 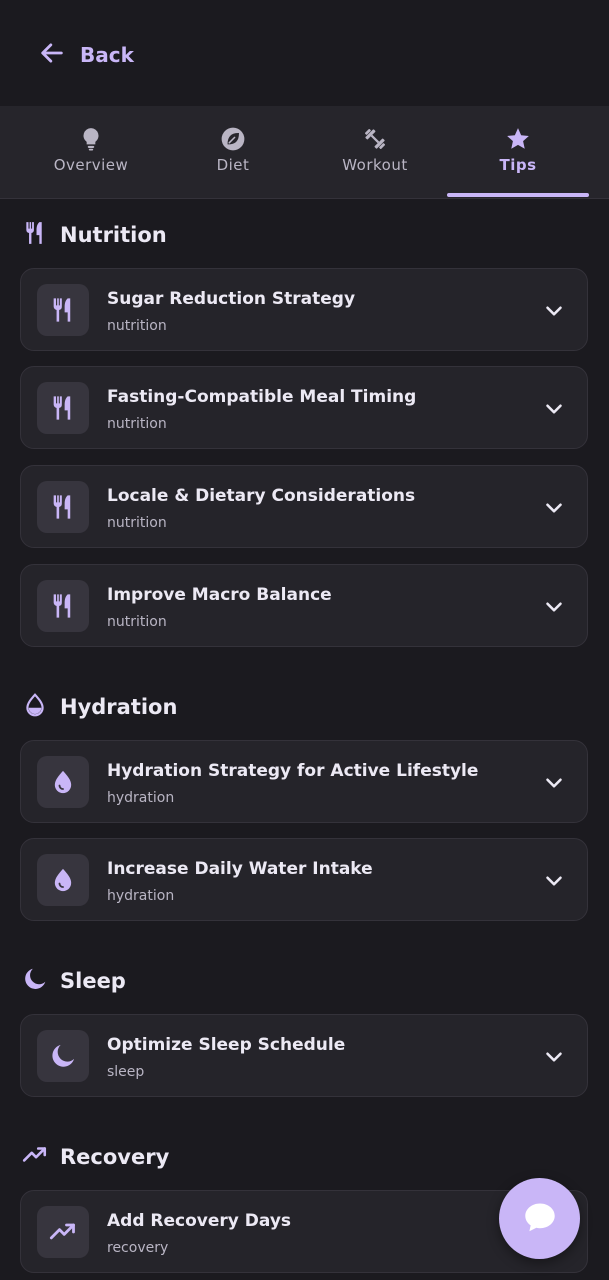 I want to click on tip-title: Add Recovery Days, so click(x=199, y=1221).